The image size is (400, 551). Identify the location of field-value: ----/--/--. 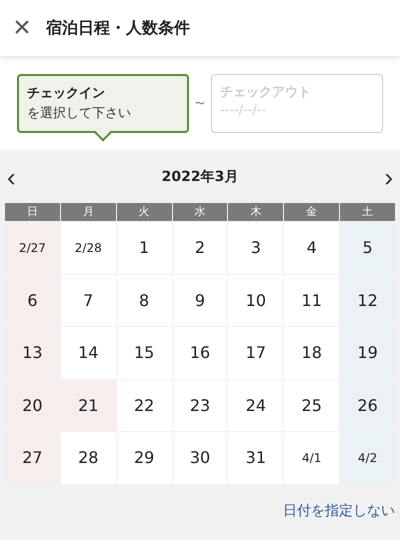
(244, 110).